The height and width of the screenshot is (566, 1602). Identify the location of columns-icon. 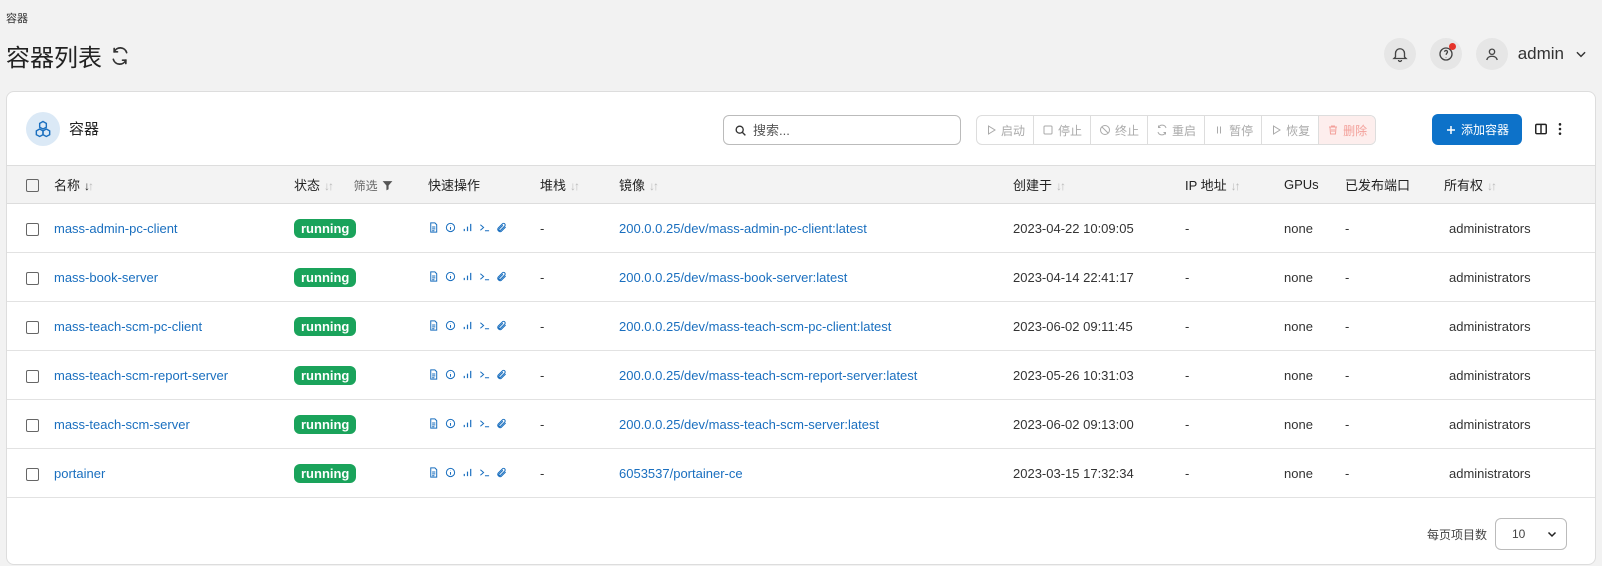
(1541, 129).